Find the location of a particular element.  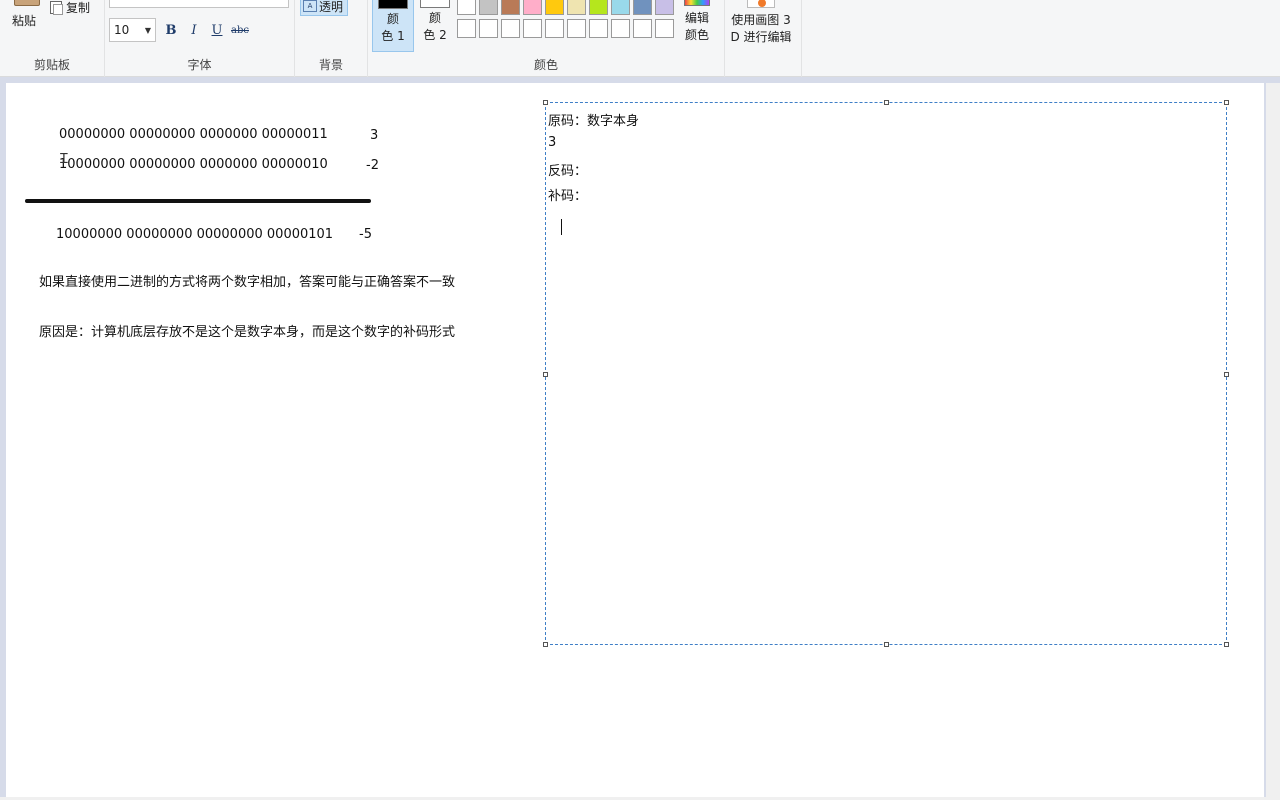

resize-handle-ne is located at coordinates (1226, 102).